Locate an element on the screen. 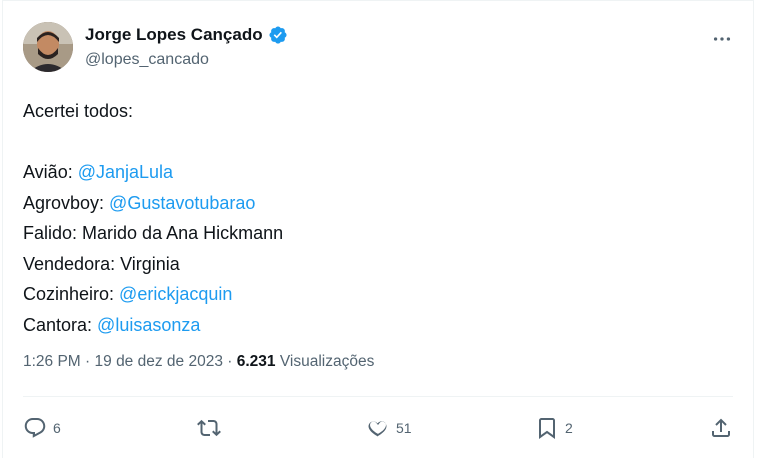 The width and height of the screenshot is (768, 458). tweet-line: Cozinheiro: @erickjacquin is located at coordinates (153, 294).